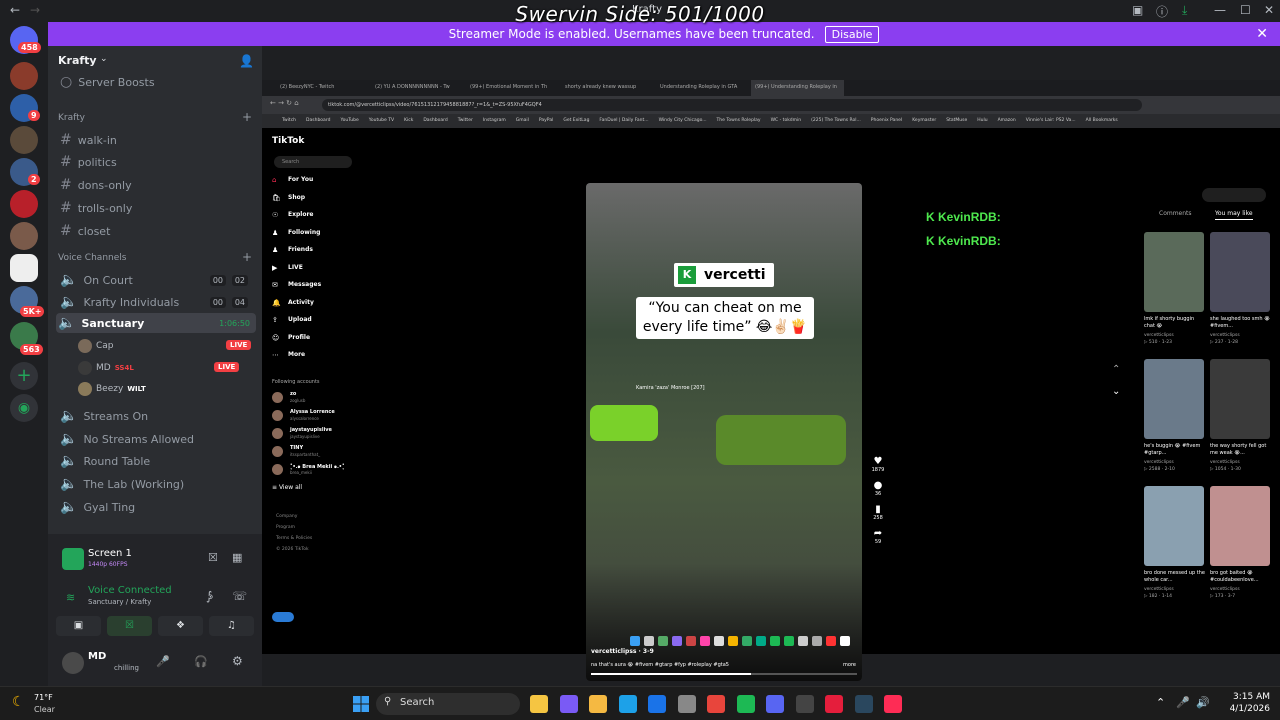 The width and height of the screenshot is (1280, 720). What do you see at coordinates (1250, 703) in the screenshot?
I see `system-tray: 3:15 AM 4/1/2026` at bounding box center [1250, 703].